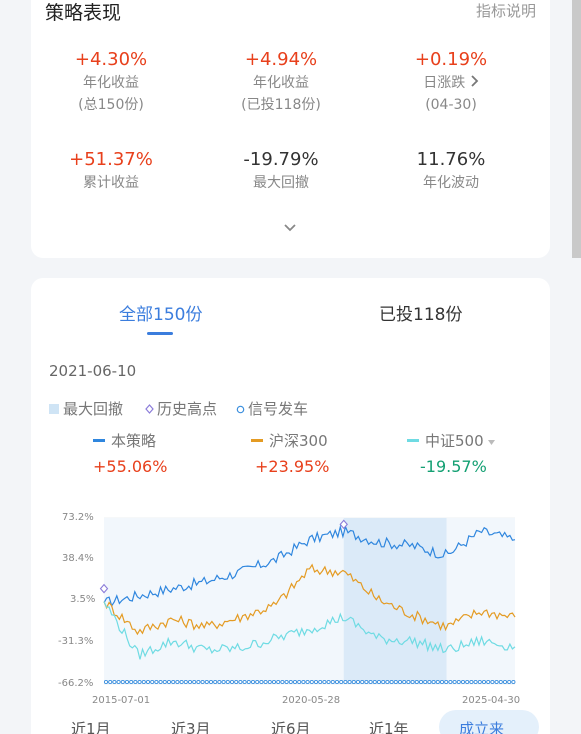 This screenshot has width=581, height=734. What do you see at coordinates (93, 371) in the screenshot?
I see `selected-date: 2021-06-10` at bounding box center [93, 371].